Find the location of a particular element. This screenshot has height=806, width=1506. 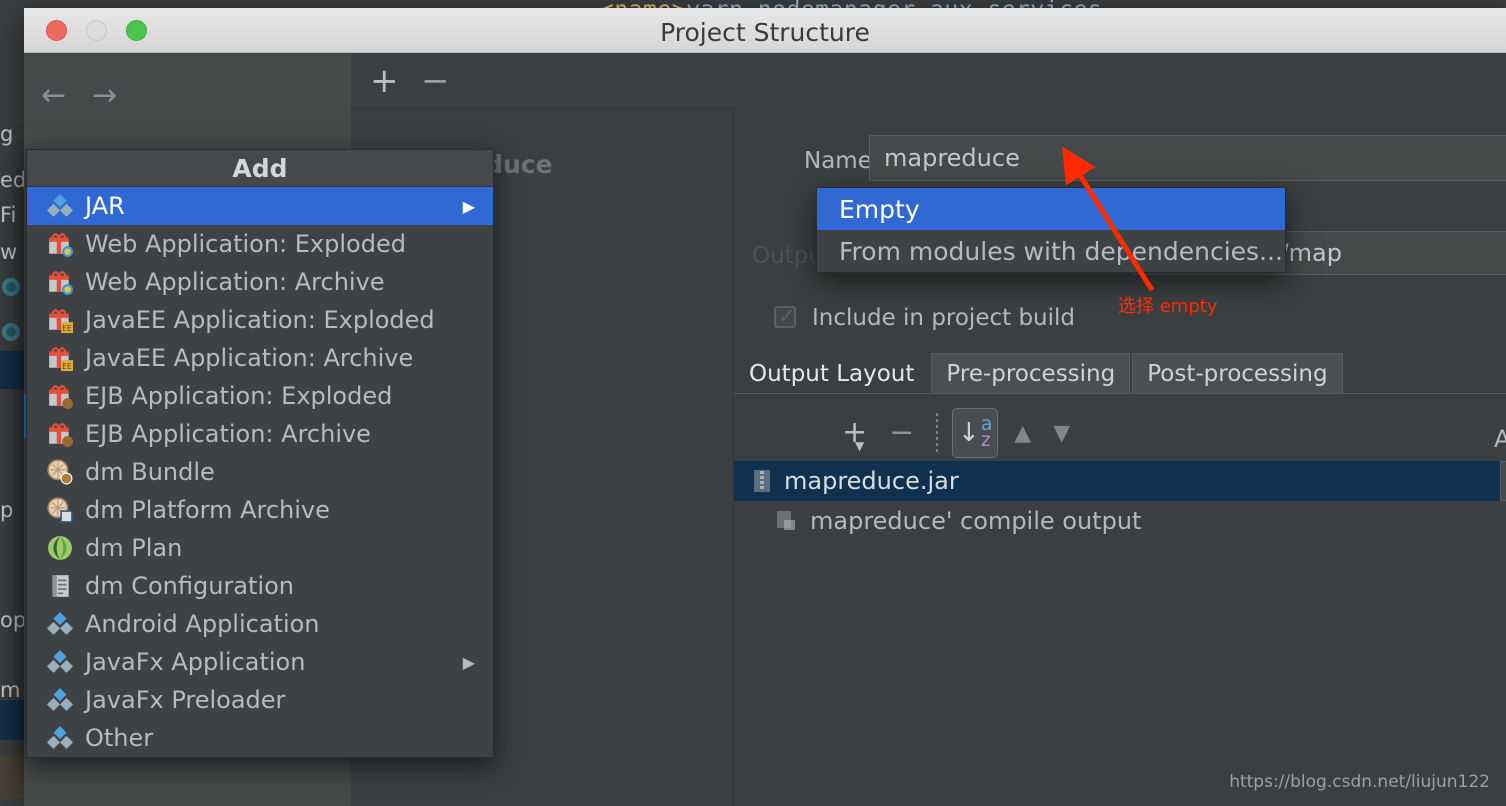

menu-item-javaee-application-exploded: EE JavaEE Application: Exploded is located at coordinates (260, 320).